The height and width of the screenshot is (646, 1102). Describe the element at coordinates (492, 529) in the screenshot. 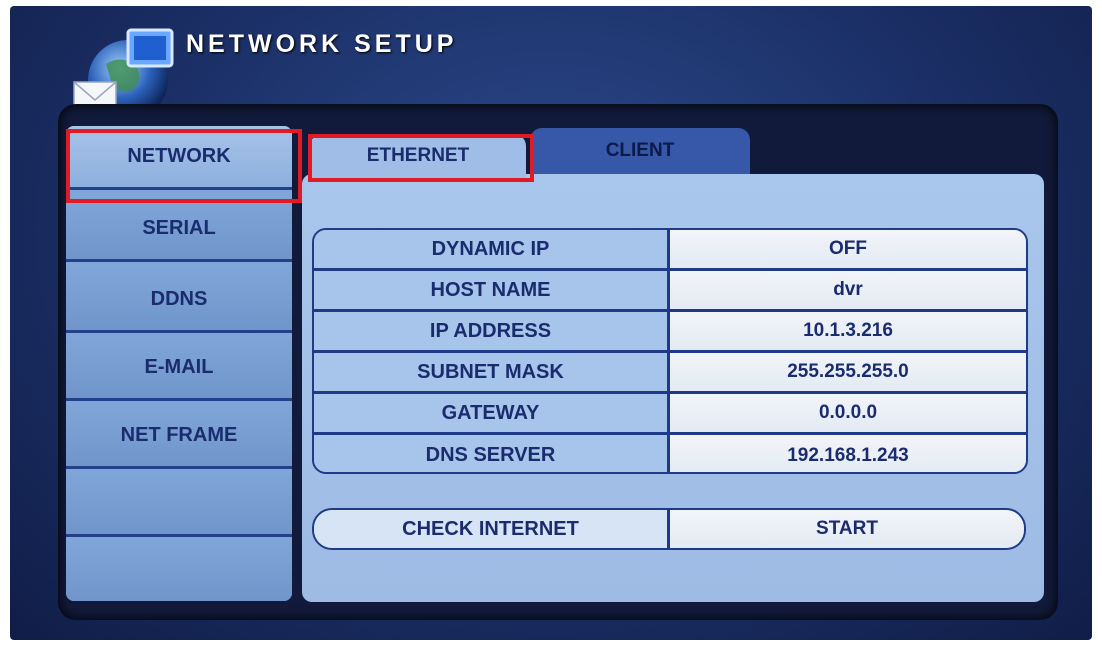

I see `check-internet-label: CHECK INTERNET` at that location.